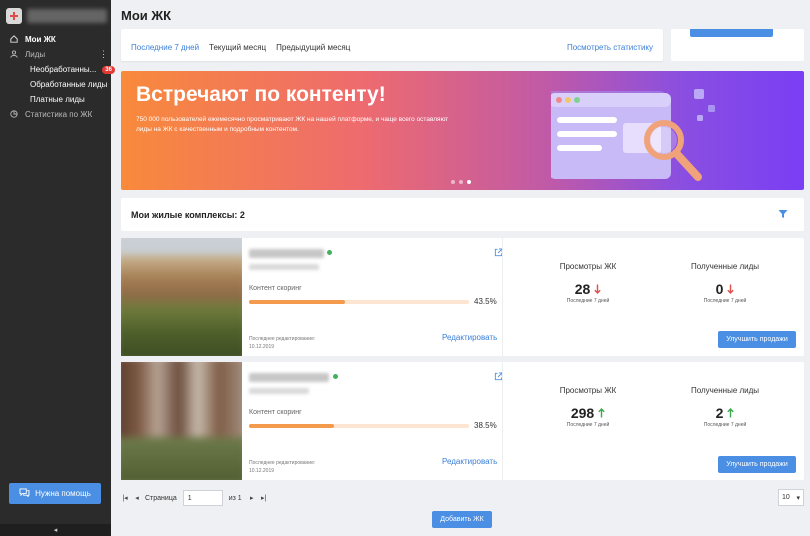  I want to click on user-icon, so click(14, 55).